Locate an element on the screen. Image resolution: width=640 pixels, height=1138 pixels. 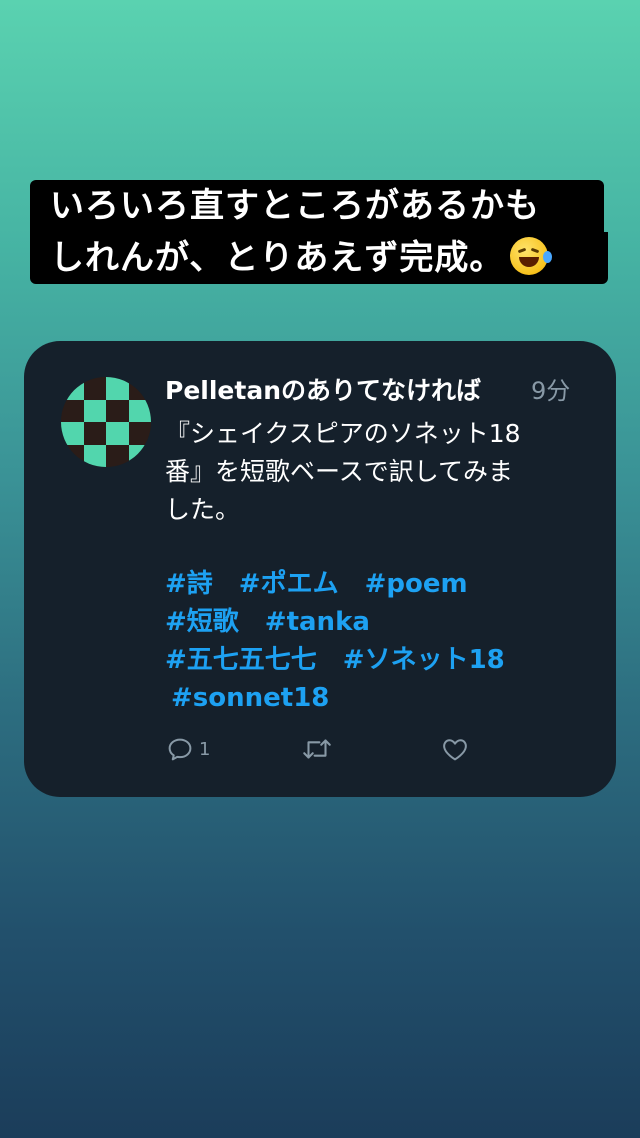
hashtag-link: #五七五七七 is located at coordinates (241, 660).